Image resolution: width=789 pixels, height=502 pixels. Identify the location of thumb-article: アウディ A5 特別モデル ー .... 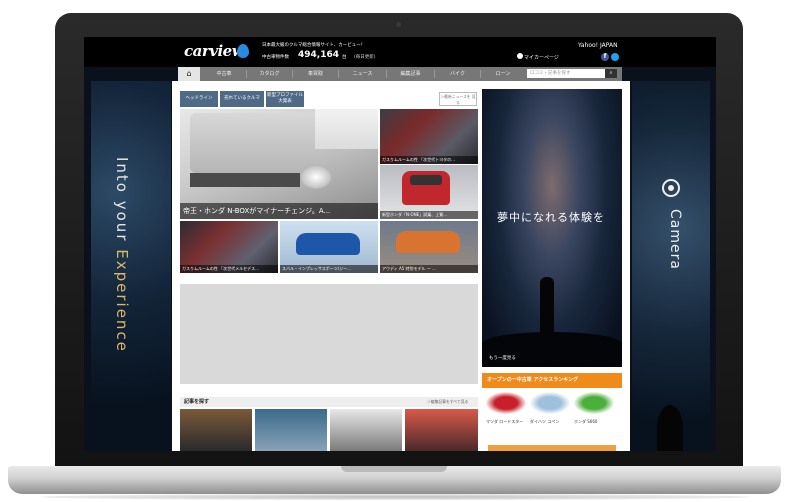
(429, 247).